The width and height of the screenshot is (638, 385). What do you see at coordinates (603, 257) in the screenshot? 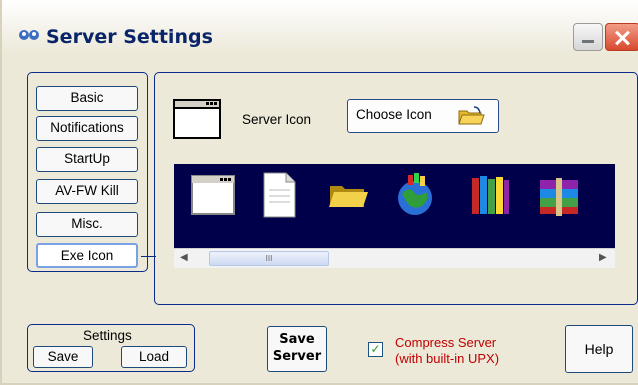
I see `scroll-right-icon: ▶` at bounding box center [603, 257].